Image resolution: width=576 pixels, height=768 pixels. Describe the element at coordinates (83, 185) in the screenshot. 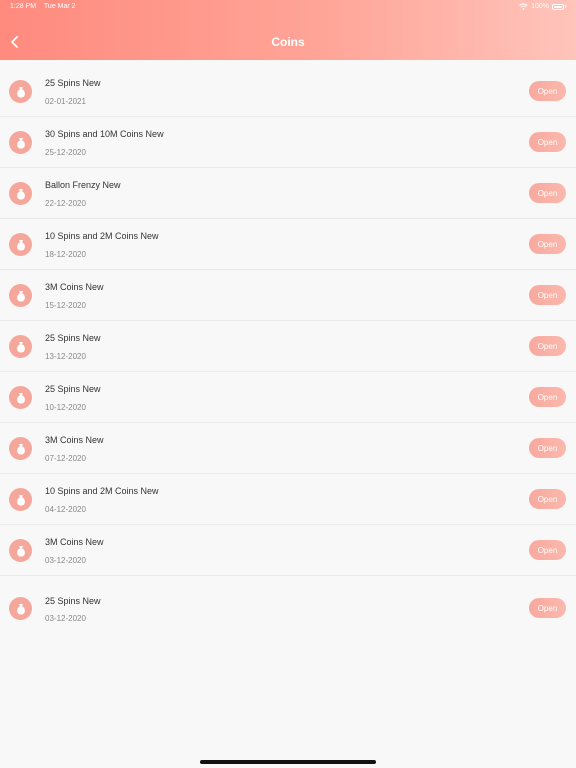

I see `item-title: Ballon Frenzy New` at that location.